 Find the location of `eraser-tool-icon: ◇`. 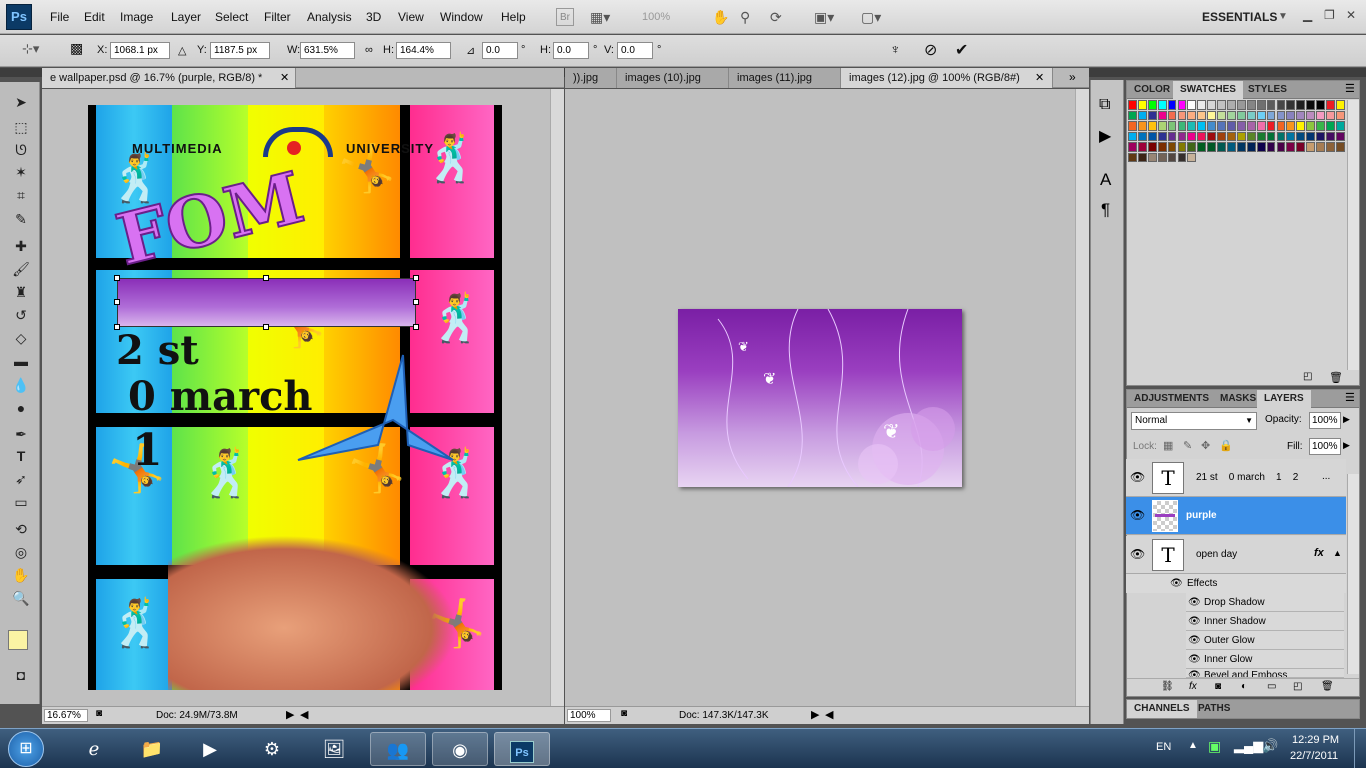

eraser-tool-icon: ◇ is located at coordinates (21, 338).